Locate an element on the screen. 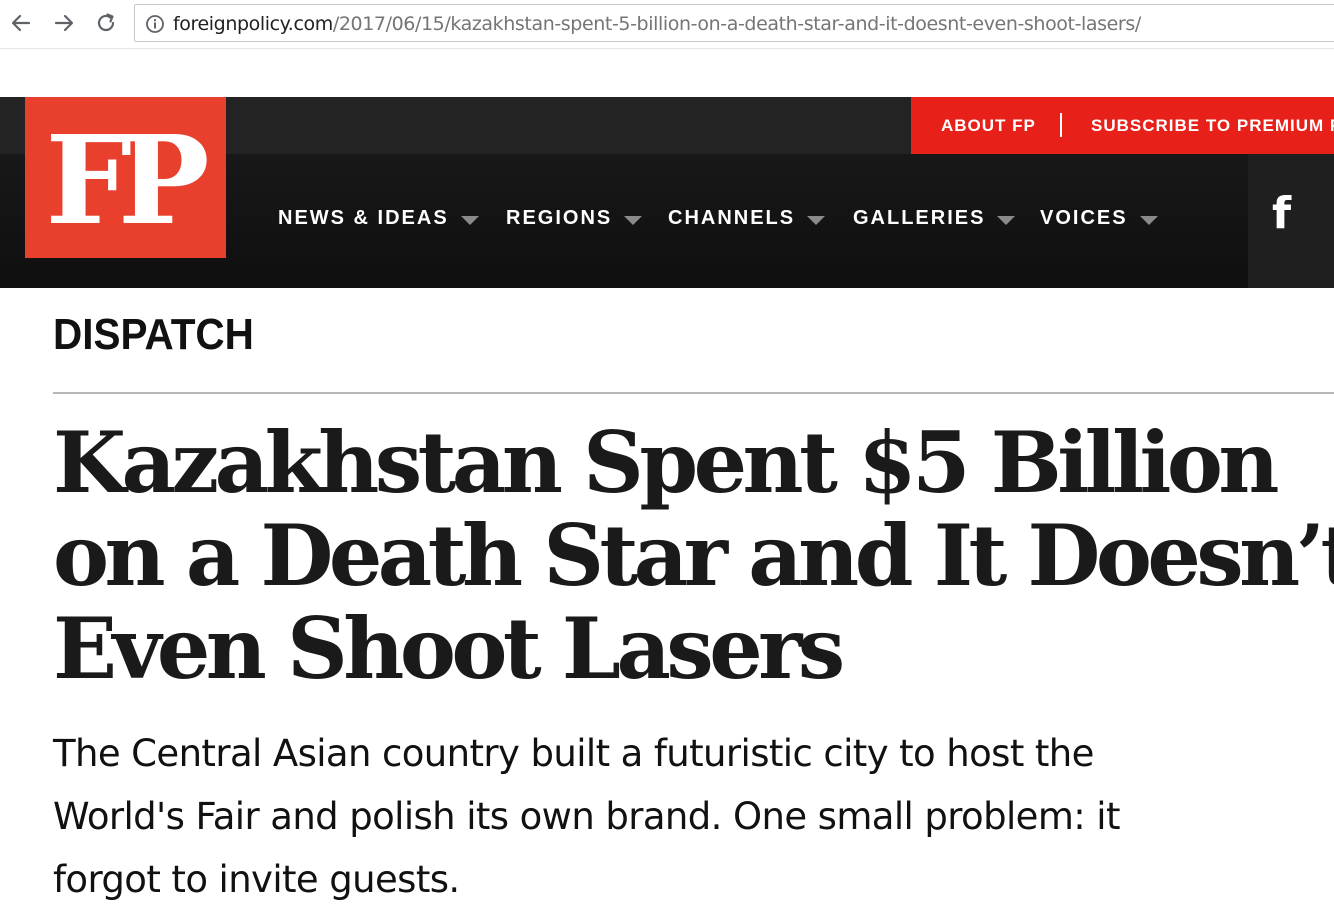 The width and height of the screenshot is (1334, 916). nav-voices: VOICES is located at coordinates (1099, 218).